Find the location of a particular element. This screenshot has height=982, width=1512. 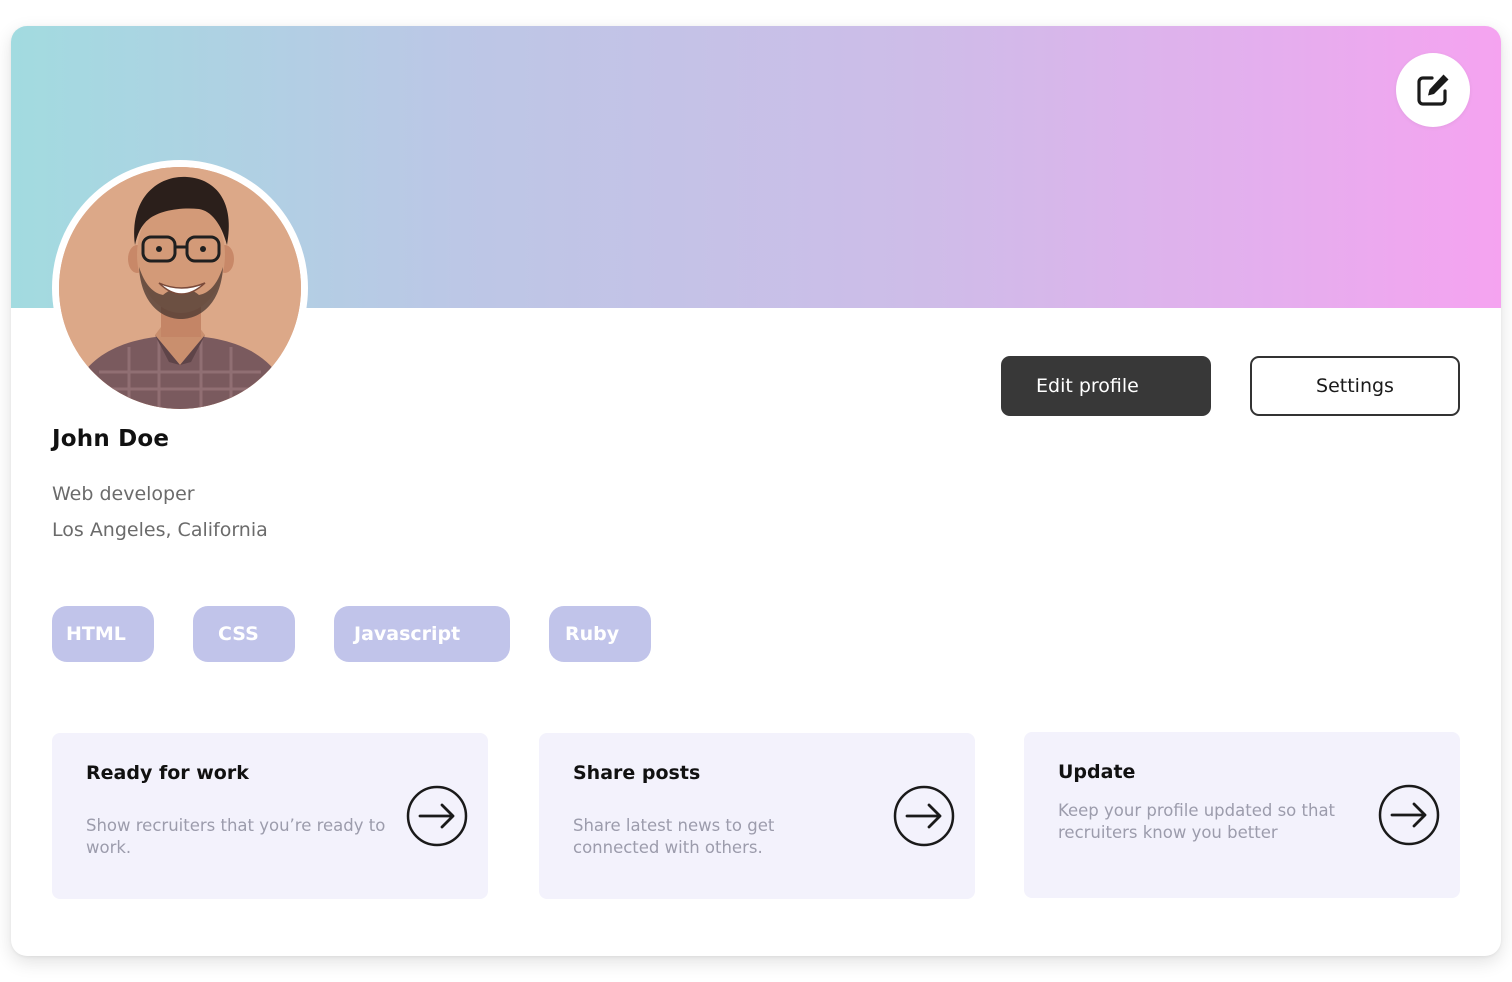

skill-tag-css: CSS is located at coordinates (244, 634).